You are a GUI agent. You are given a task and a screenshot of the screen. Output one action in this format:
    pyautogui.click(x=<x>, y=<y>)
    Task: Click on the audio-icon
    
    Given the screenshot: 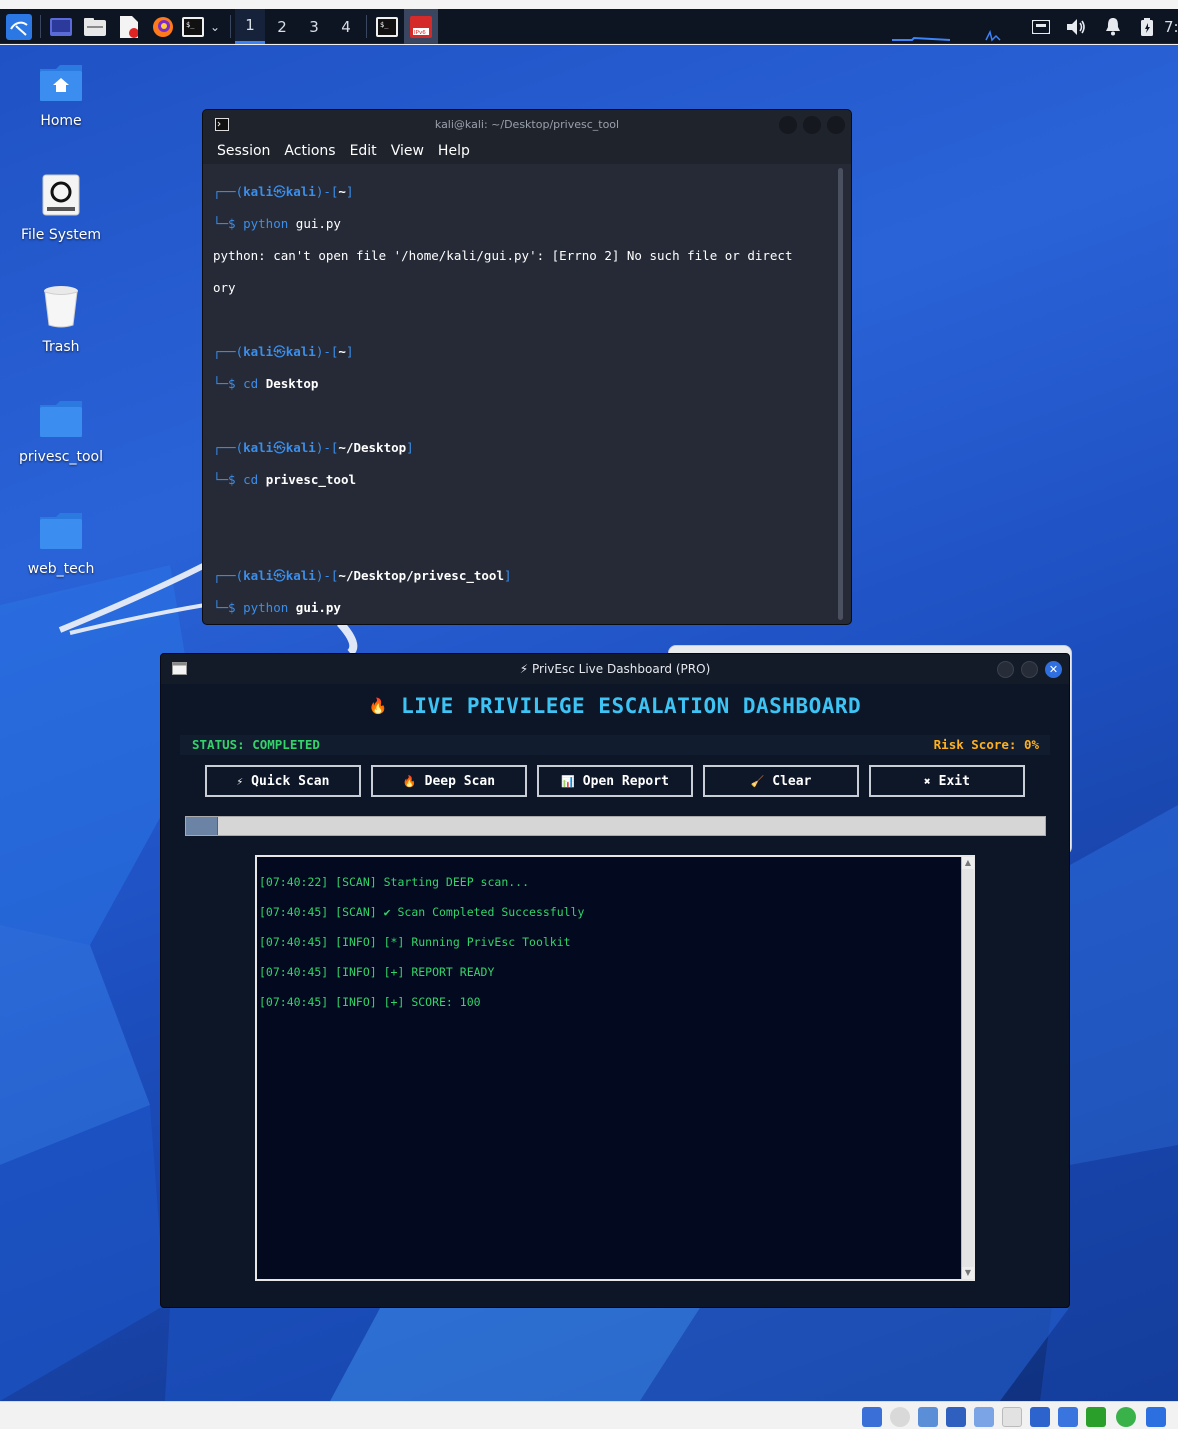 What is the action you would take?
    pyautogui.click(x=928, y=1417)
    